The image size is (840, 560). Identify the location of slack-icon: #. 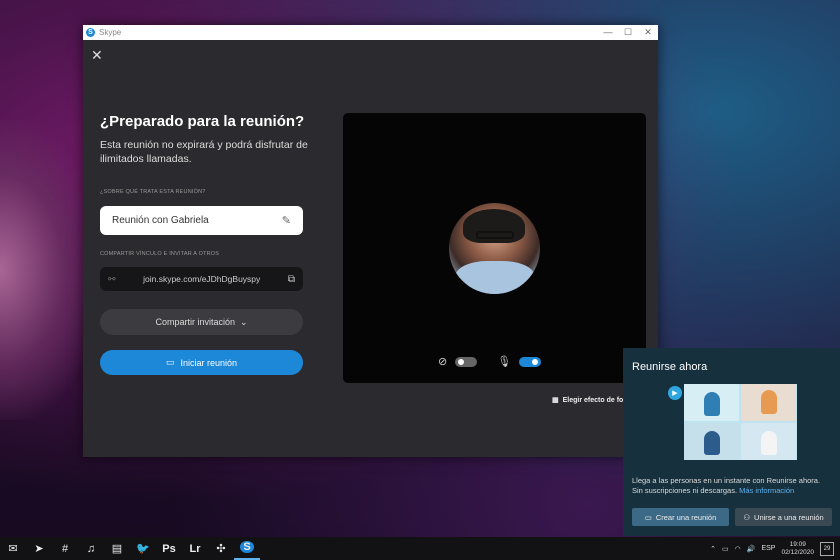
(65, 549).